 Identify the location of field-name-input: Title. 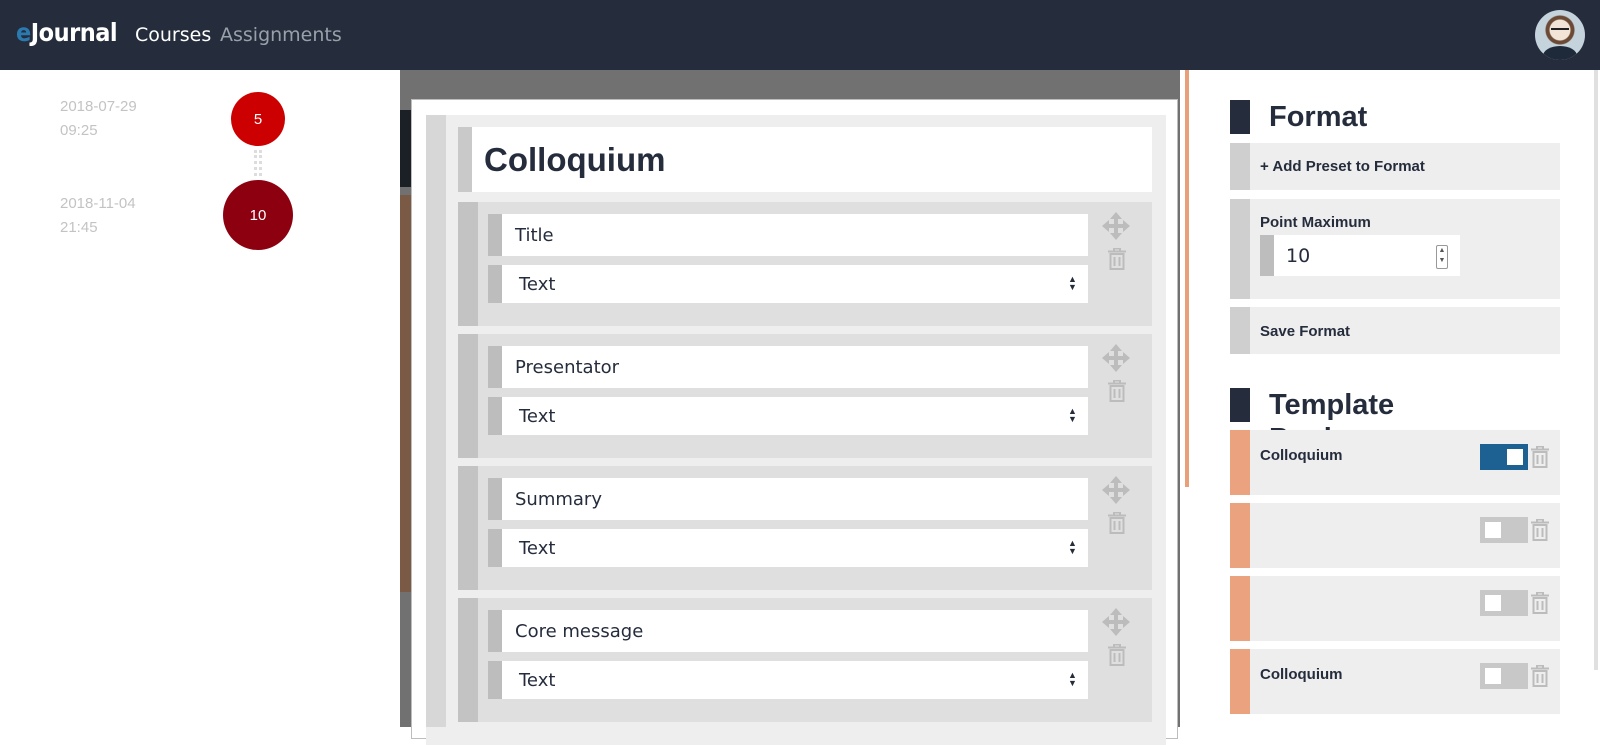
(788, 235).